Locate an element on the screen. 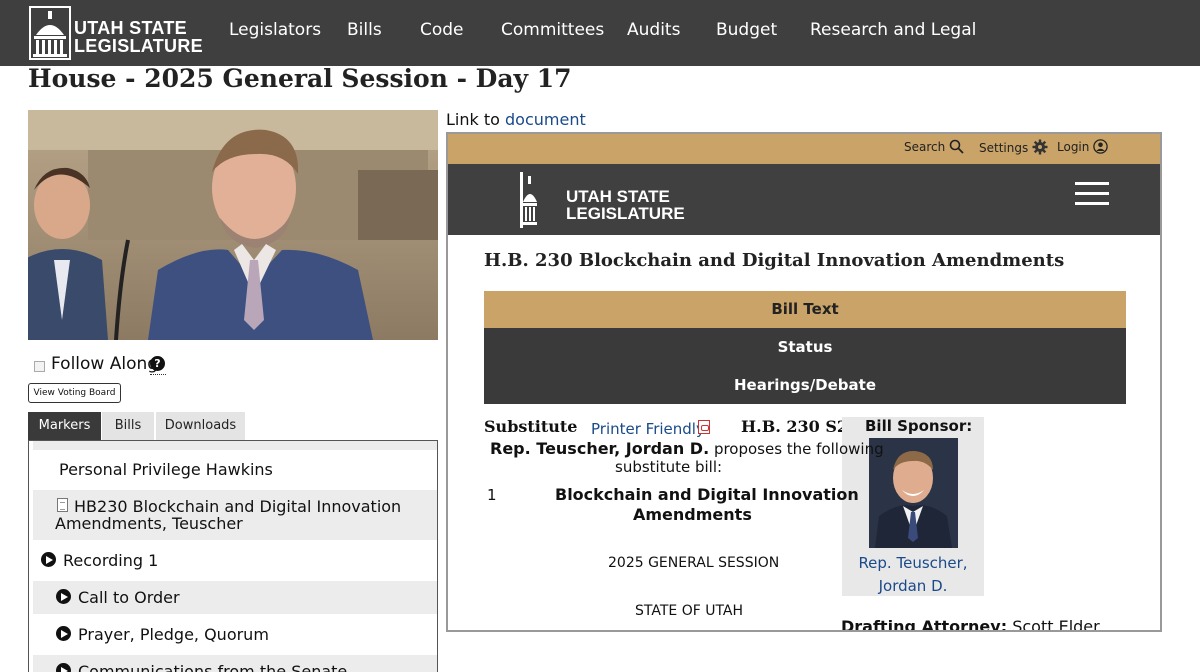 The image size is (1200, 672). embedded-site-header is located at coordinates (804, 199).